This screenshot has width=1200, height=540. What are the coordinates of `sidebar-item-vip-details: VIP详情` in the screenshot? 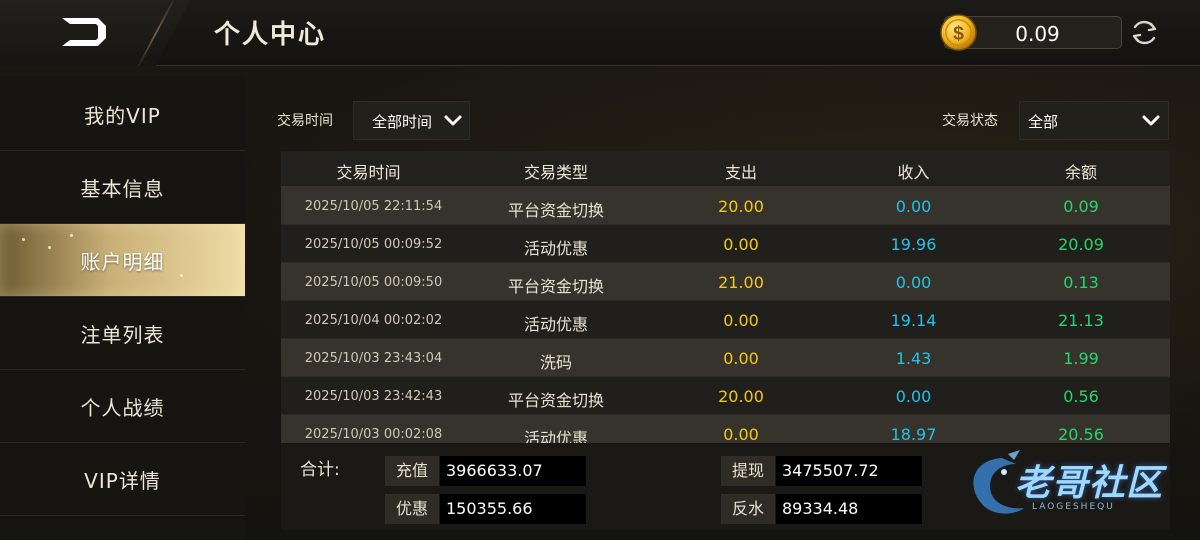 It's located at (122, 479).